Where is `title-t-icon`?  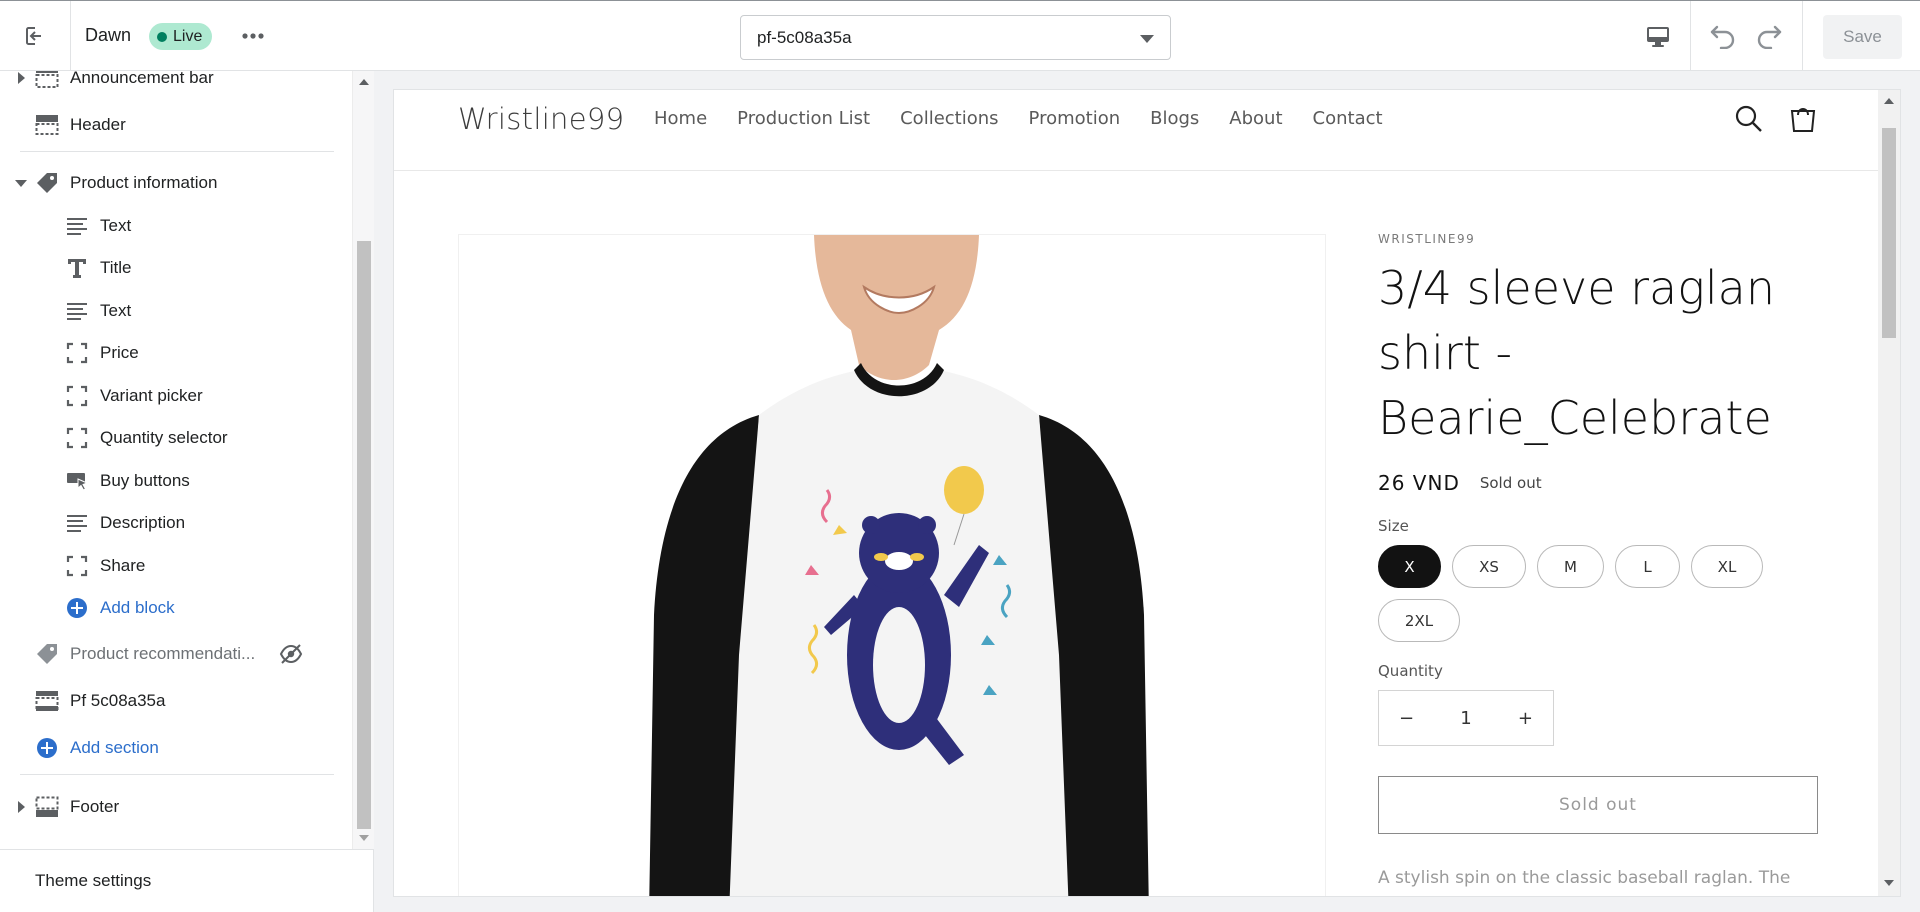
title-t-icon is located at coordinates (77, 268).